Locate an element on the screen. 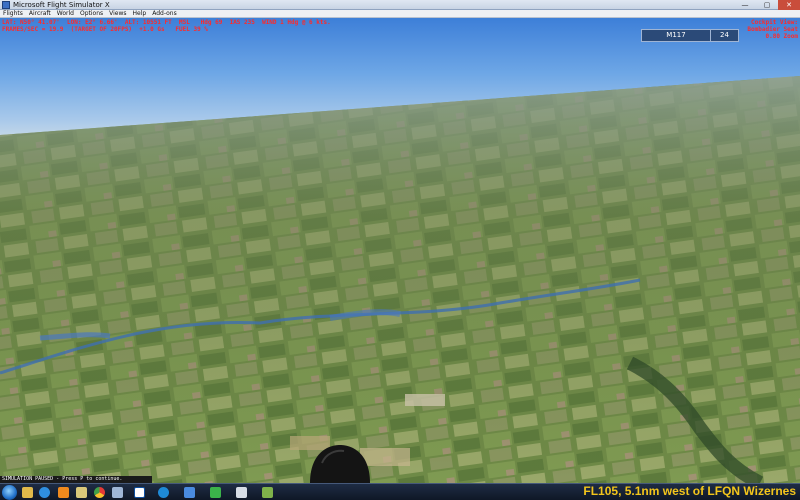 Image resolution: width=800 pixels, height=500 pixels. window-title: Microsoft Flight Simulator X is located at coordinates (61, 5).